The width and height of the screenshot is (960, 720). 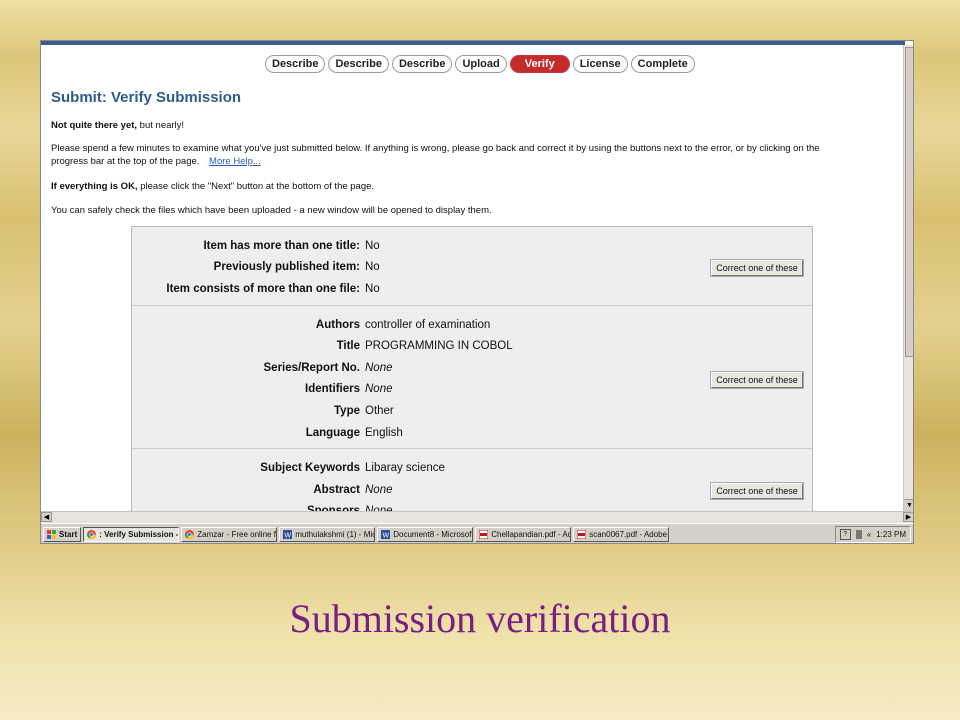 I want to click on review-value: Libaray science, so click(x=405, y=468).